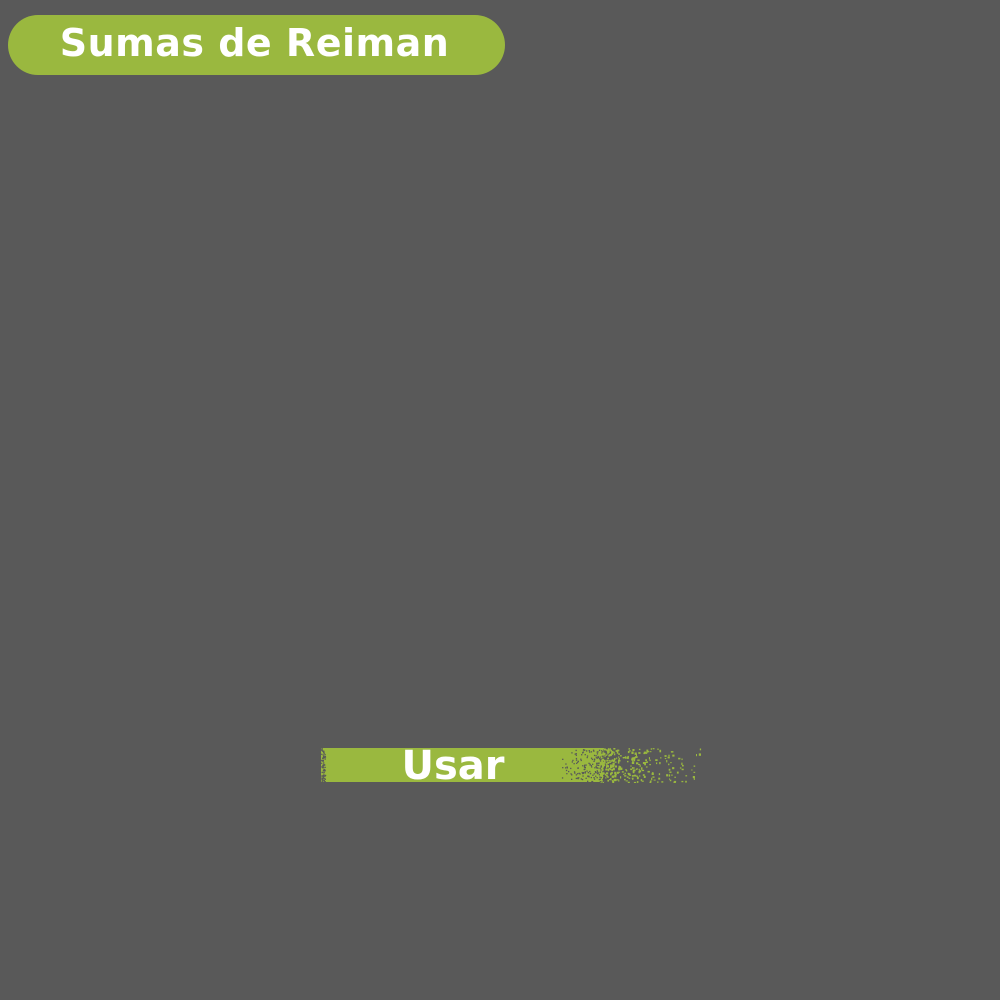 This screenshot has height=1000, width=1000. I want to click on page-title: Sumas de Reiman, so click(254, 43).